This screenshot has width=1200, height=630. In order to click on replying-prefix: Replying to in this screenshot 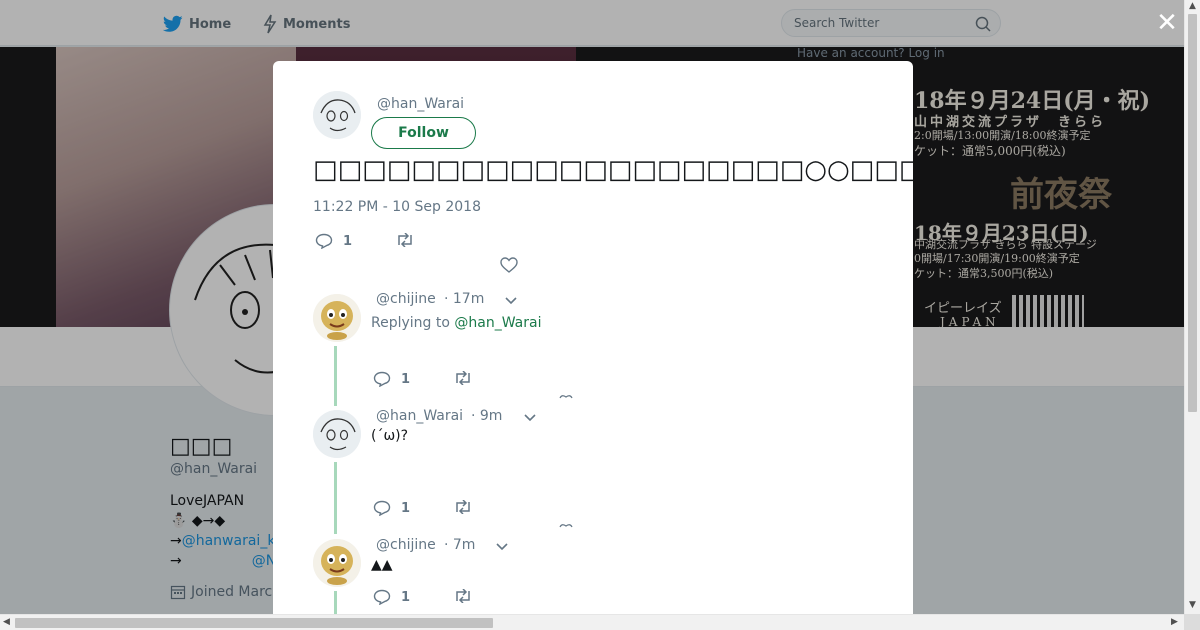, I will do `click(410, 323)`.